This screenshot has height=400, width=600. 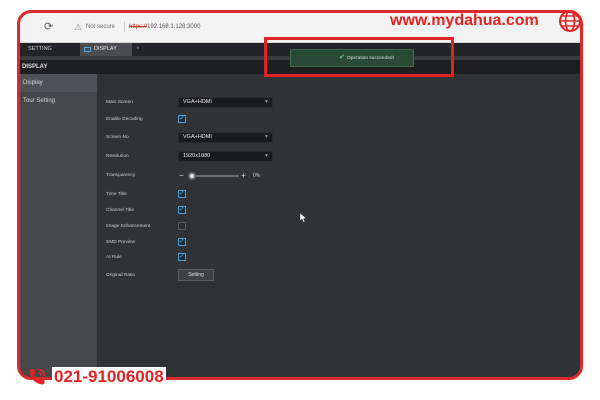 What do you see at coordinates (192, 176) in the screenshot?
I see `transparency-slider-handle` at bounding box center [192, 176].